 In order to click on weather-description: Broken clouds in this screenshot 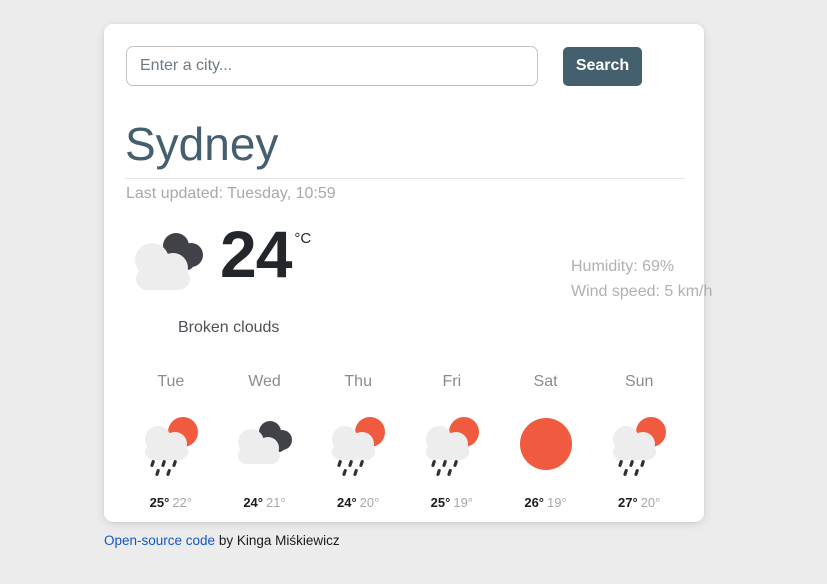, I will do `click(229, 327)`.